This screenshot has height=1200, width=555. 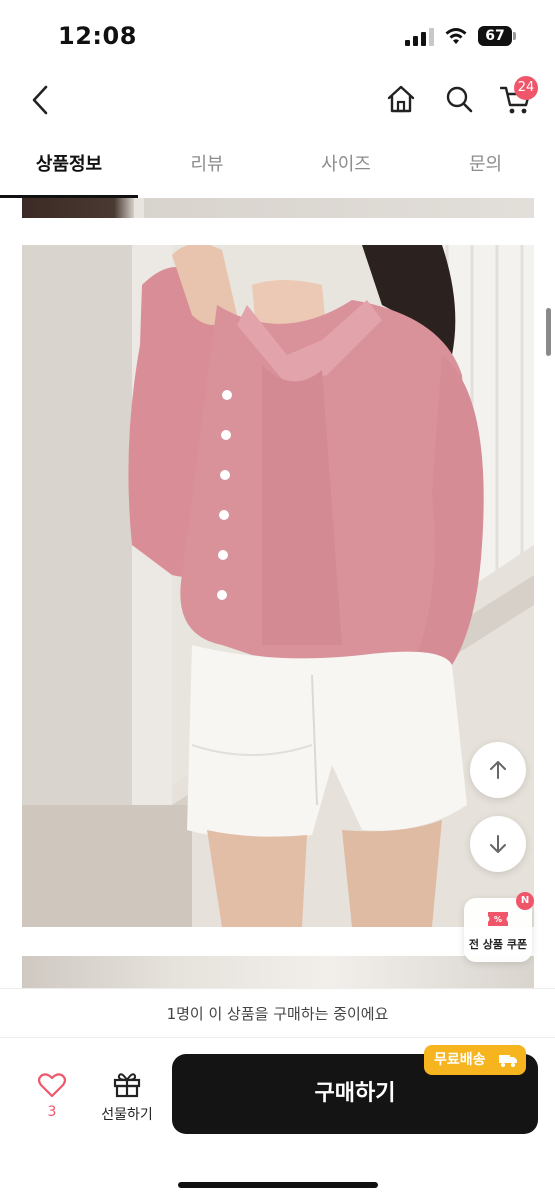 I want to click on home-button, so click(x=401, y=99).